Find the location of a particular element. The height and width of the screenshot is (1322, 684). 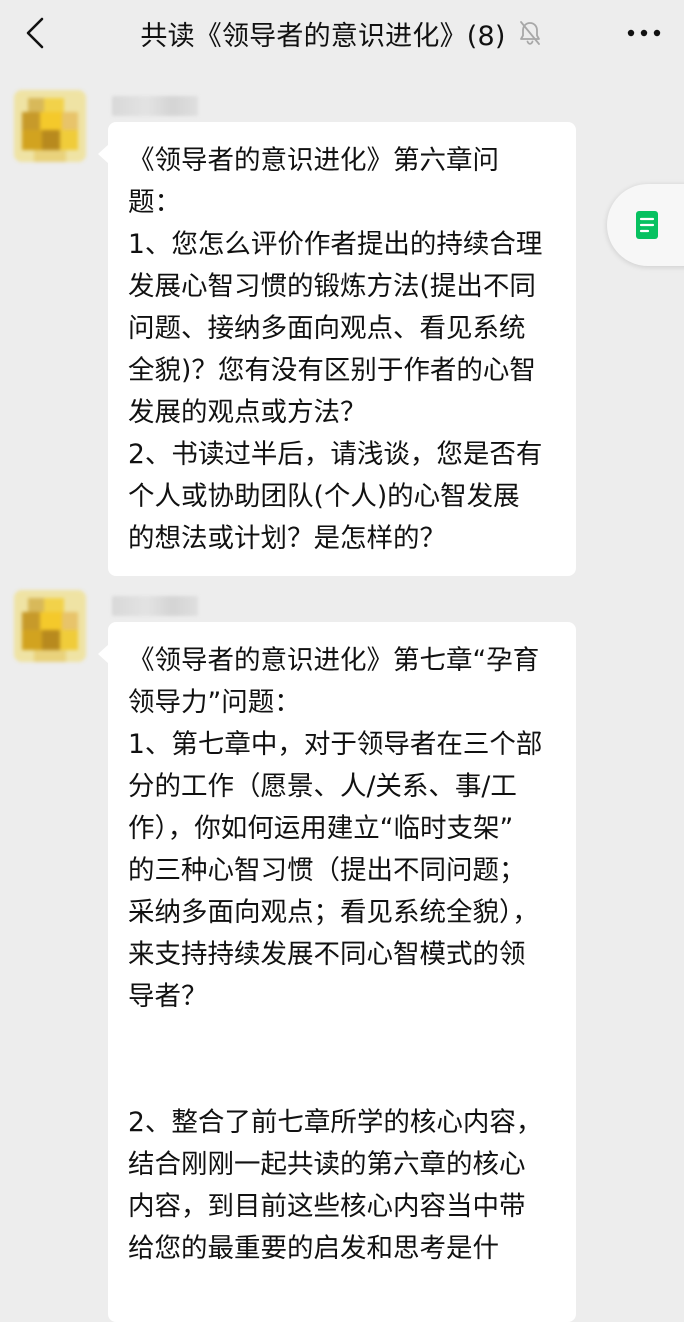

message-line: 2、书读过半后，请浅谈，您是否有 is located at coordinates (335, 454).